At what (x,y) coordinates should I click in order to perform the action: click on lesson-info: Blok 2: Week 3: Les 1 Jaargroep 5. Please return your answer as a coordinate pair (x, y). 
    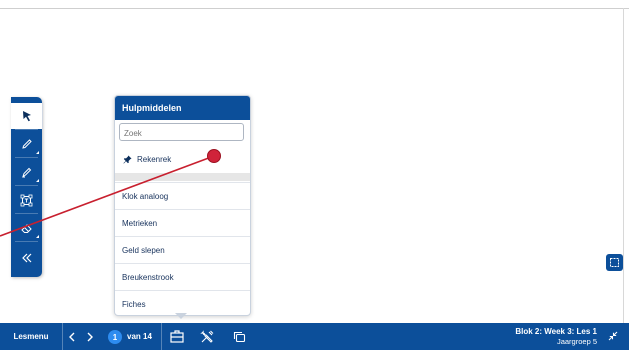
    Looking at the image, I should click on (556, 337).